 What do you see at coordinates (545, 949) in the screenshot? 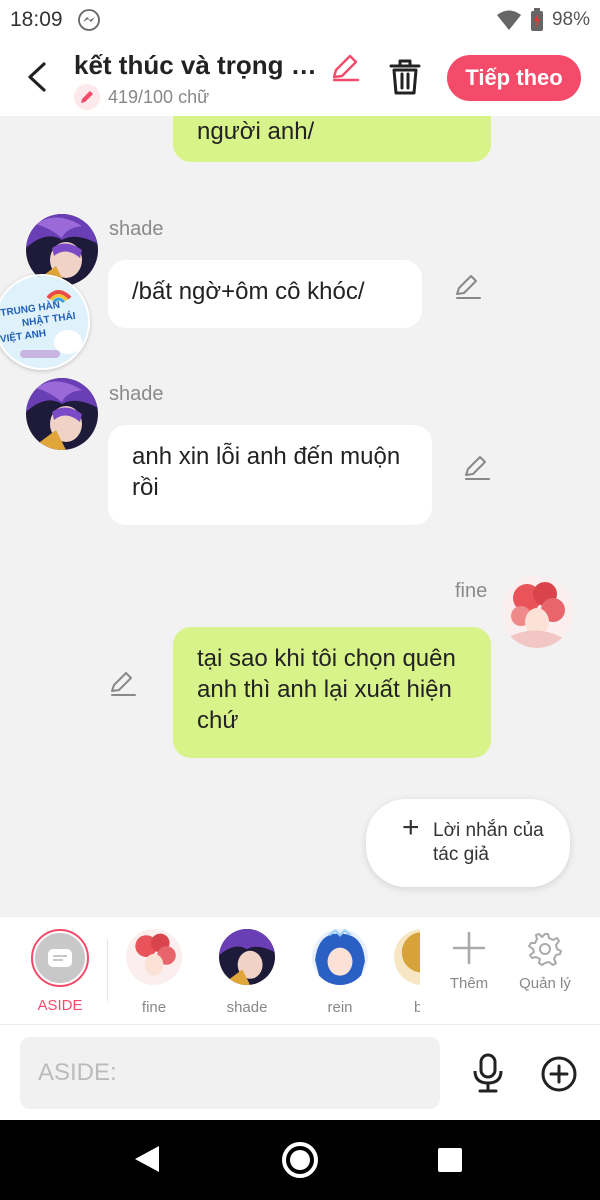
I see `gear-icon` at bounding box center [545, 949].